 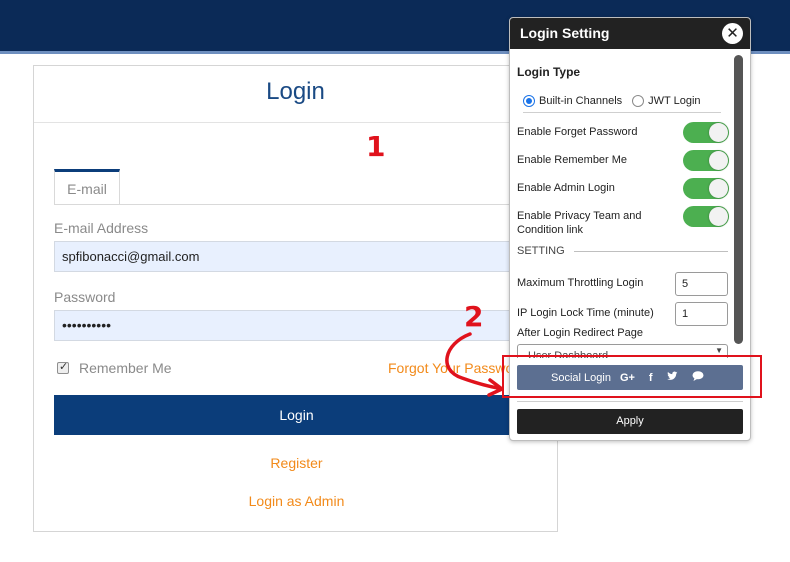 What do you see at coordinates (296, 463) in the screenshot?
I see `register-link: Register` at bounding box center [296, 463].